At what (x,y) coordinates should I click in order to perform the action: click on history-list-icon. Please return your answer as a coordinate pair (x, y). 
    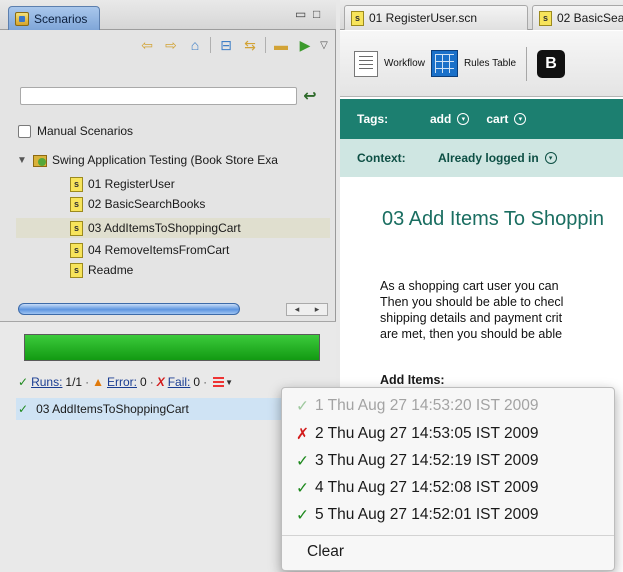
    Looking at the image, I should click on (219, 382).